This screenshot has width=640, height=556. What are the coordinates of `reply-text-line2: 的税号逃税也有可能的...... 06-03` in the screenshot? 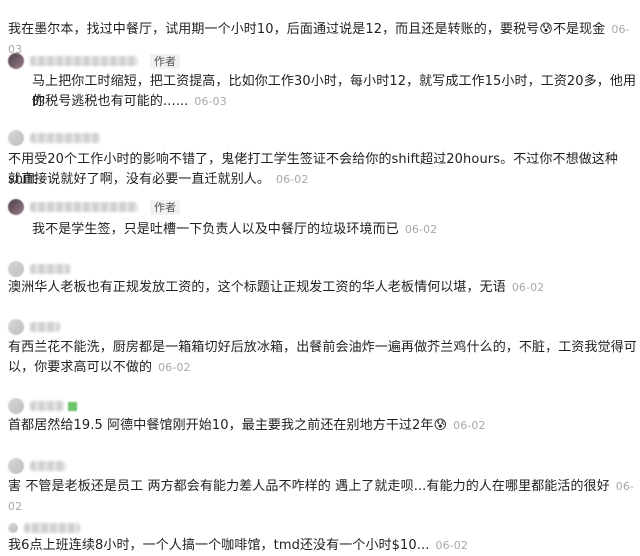 It's located at (129, 101).